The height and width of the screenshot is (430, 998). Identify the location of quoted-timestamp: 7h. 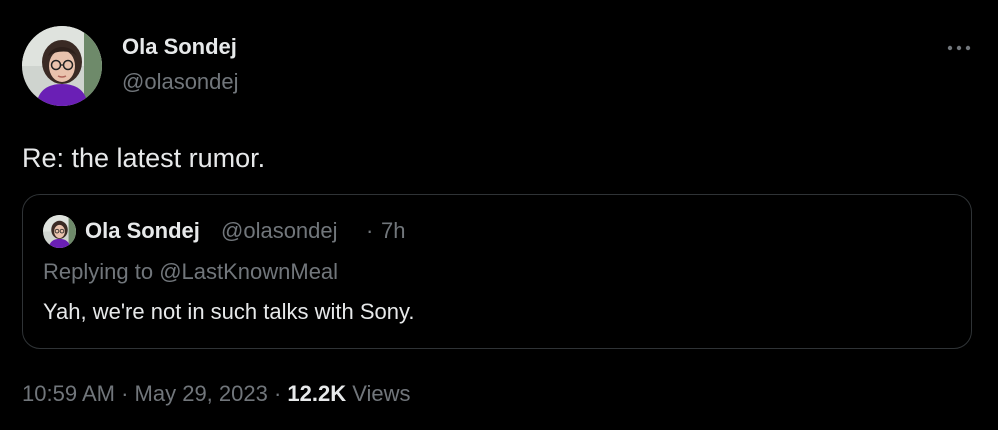
(393, 231).